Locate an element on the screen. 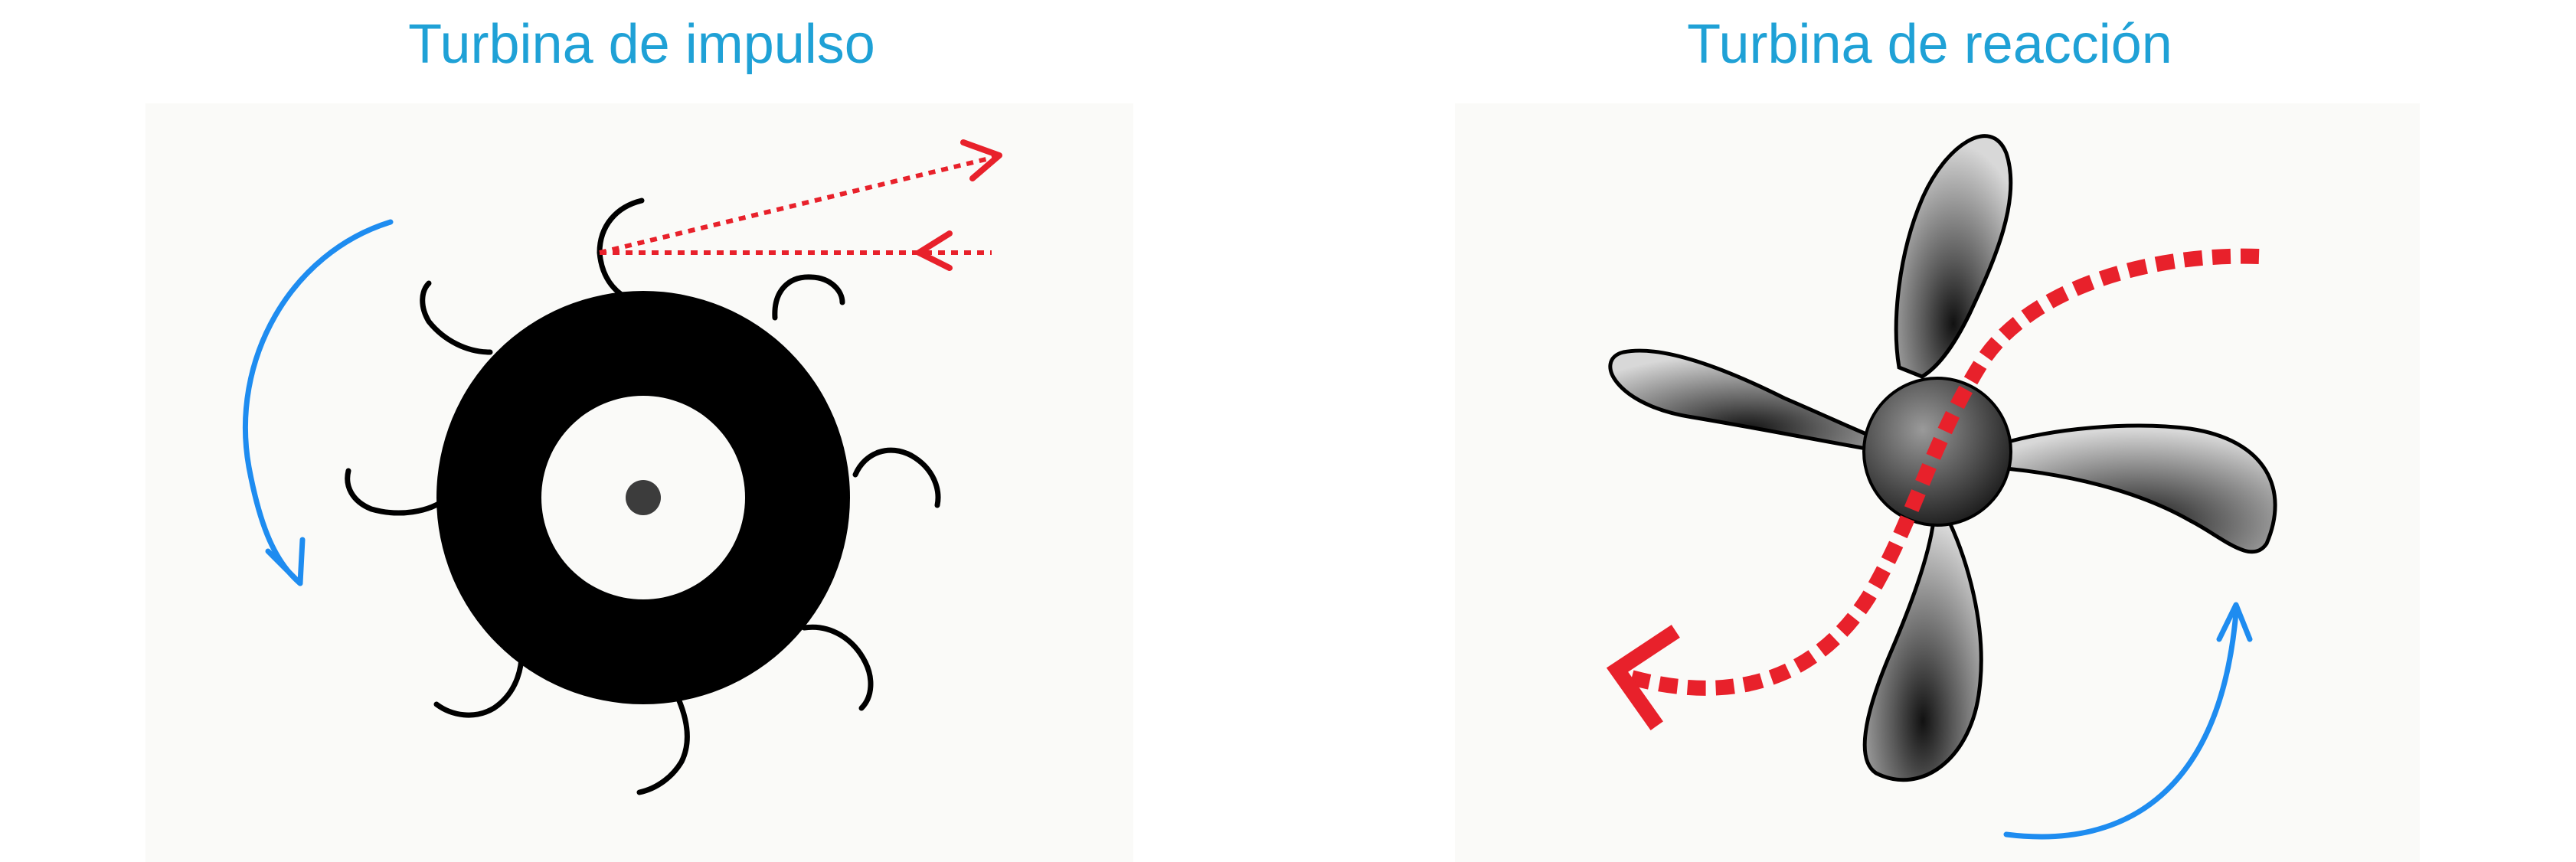 Image resolution: width=2576 pixels, height=862 pixels. blade-right is located at coordinates (2137, 489).